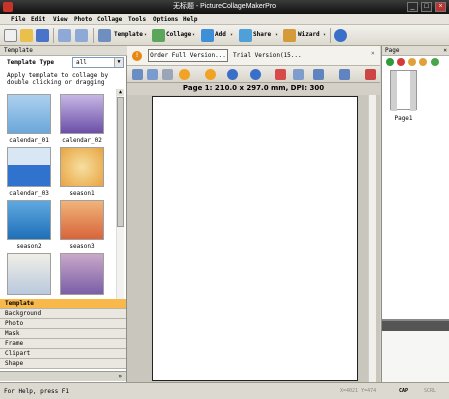 The image size is (449, 399). What do you see at coordinates (81, 35) in the screenshot?
I see `redo-icon` at bounding box center [81, 35].